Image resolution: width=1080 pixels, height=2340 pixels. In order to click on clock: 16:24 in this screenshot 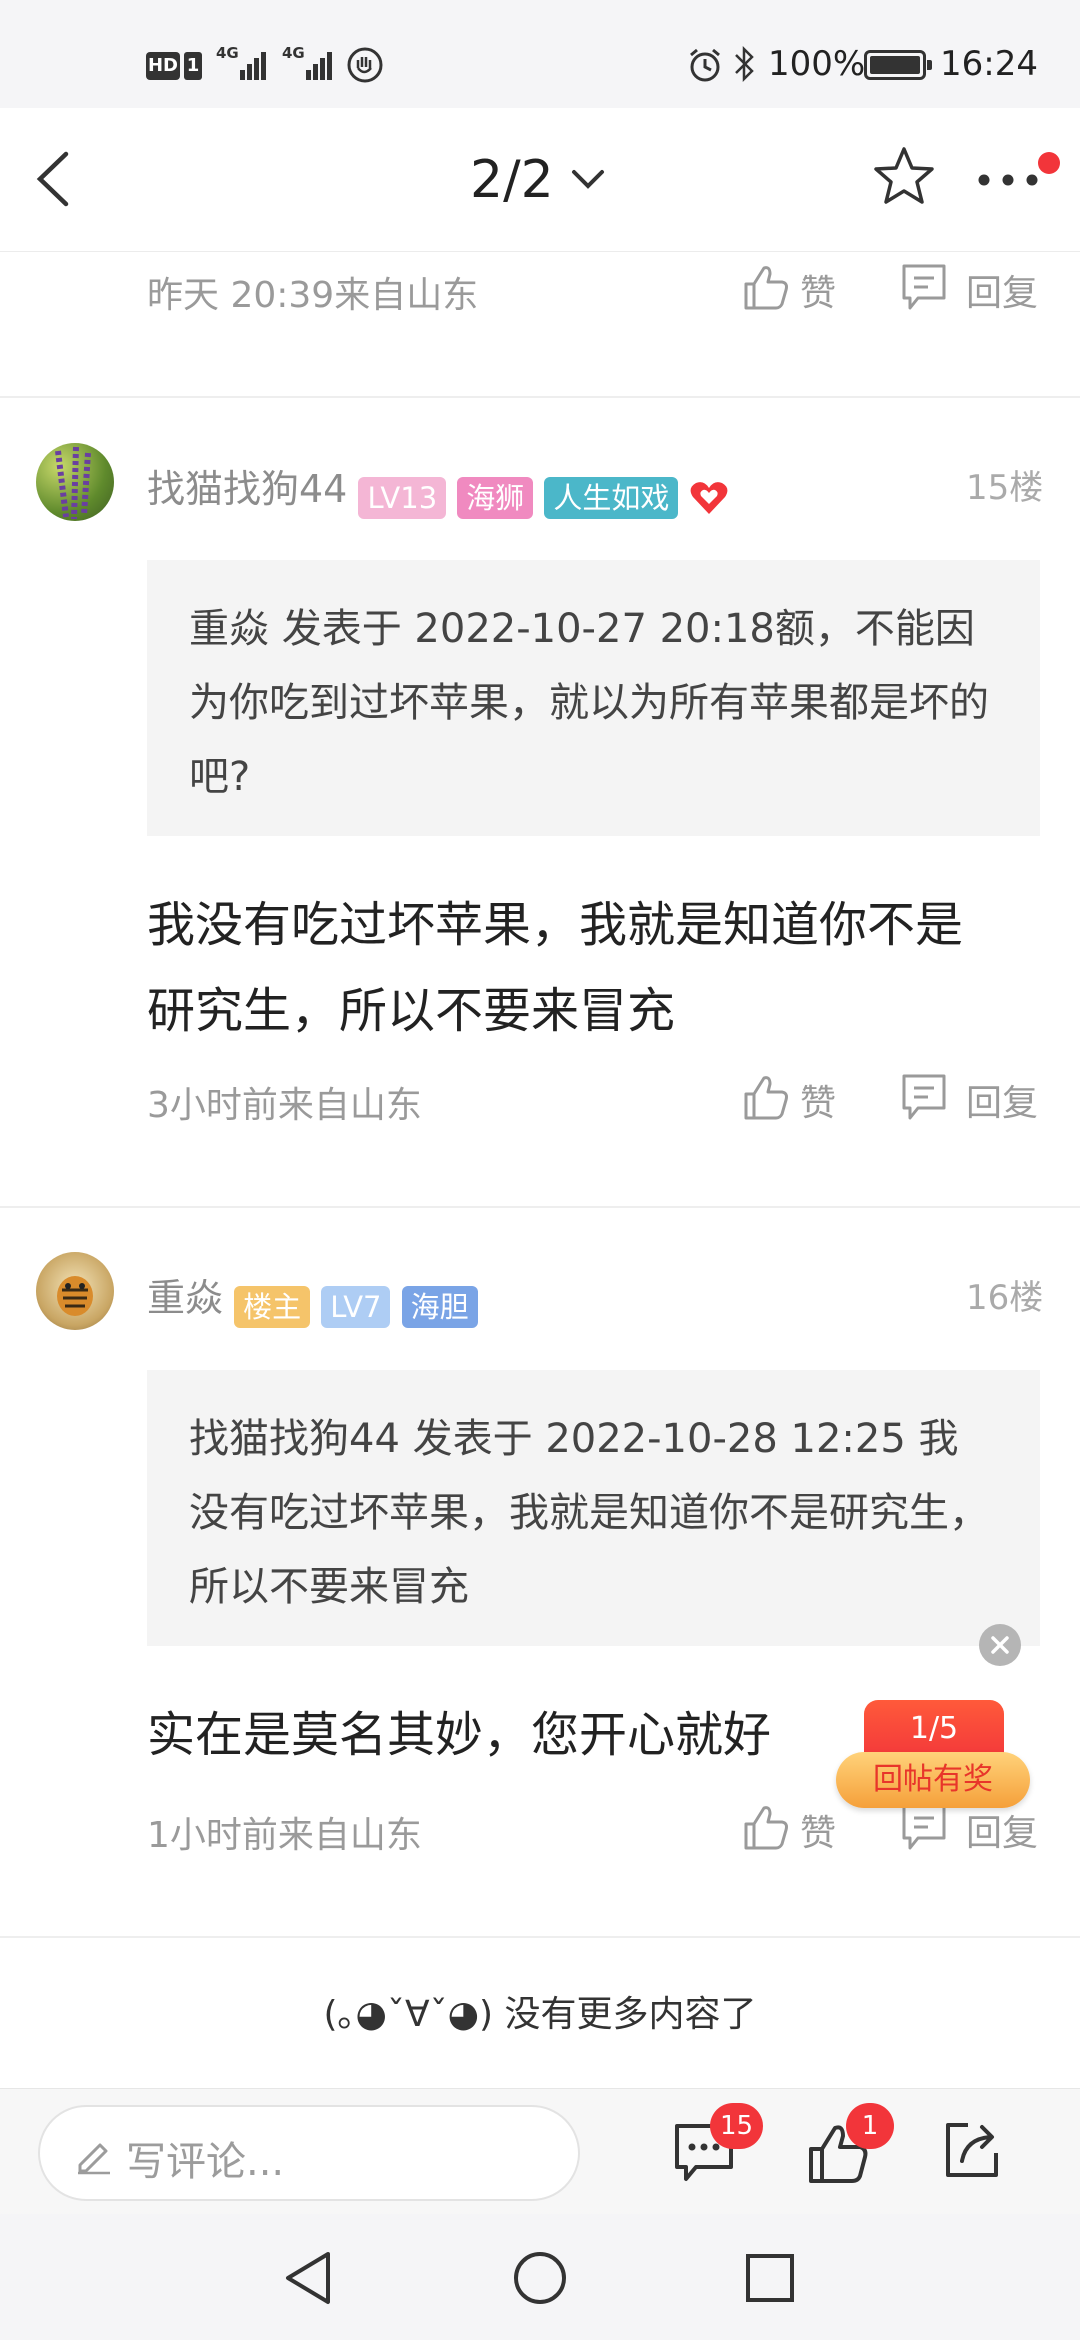, I will do `click(989, 64)`.